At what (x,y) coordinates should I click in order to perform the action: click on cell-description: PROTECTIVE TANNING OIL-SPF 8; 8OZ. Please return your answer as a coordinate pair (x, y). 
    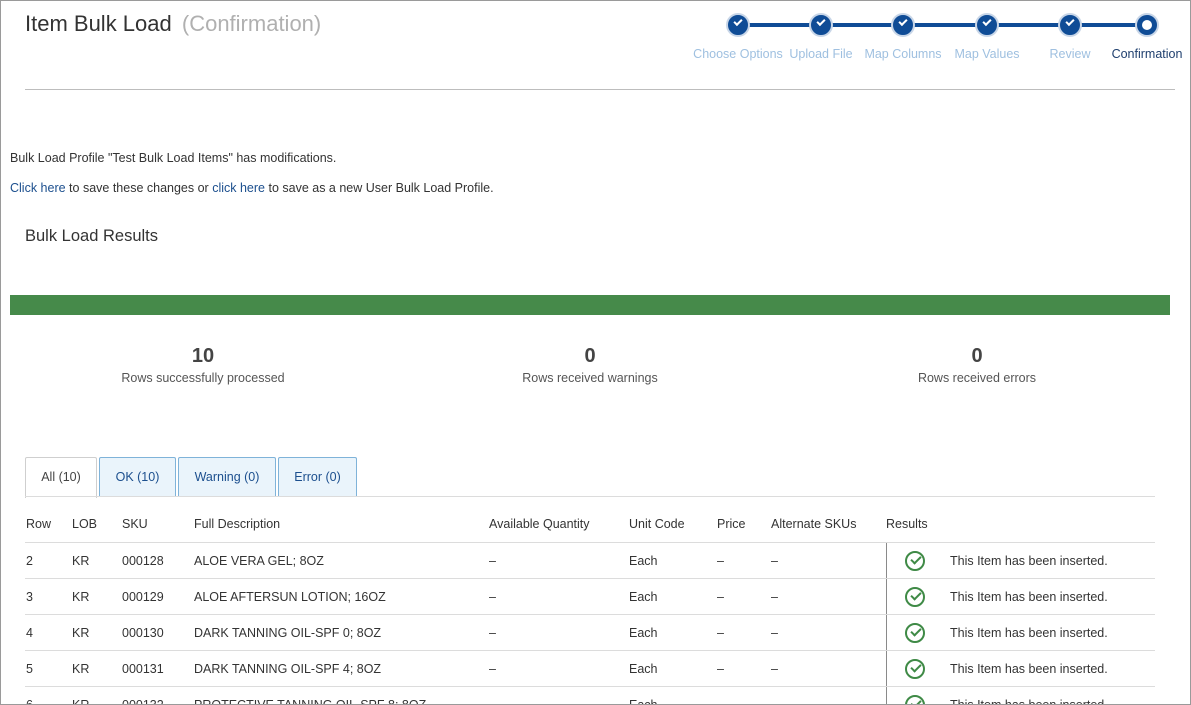
    Looking at the image, I should click on (310, 701).